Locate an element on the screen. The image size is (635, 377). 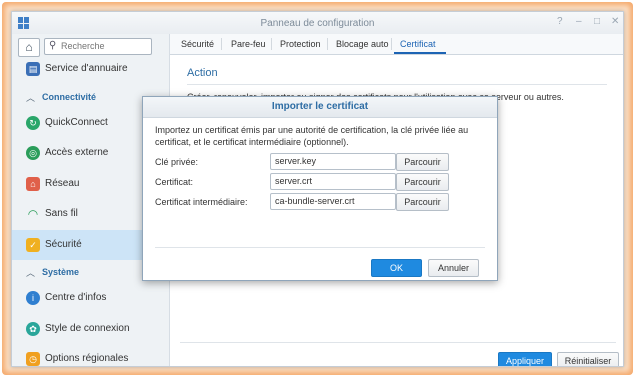
sidebar-item-label: Sécurité is located at coordinates (63, 244).